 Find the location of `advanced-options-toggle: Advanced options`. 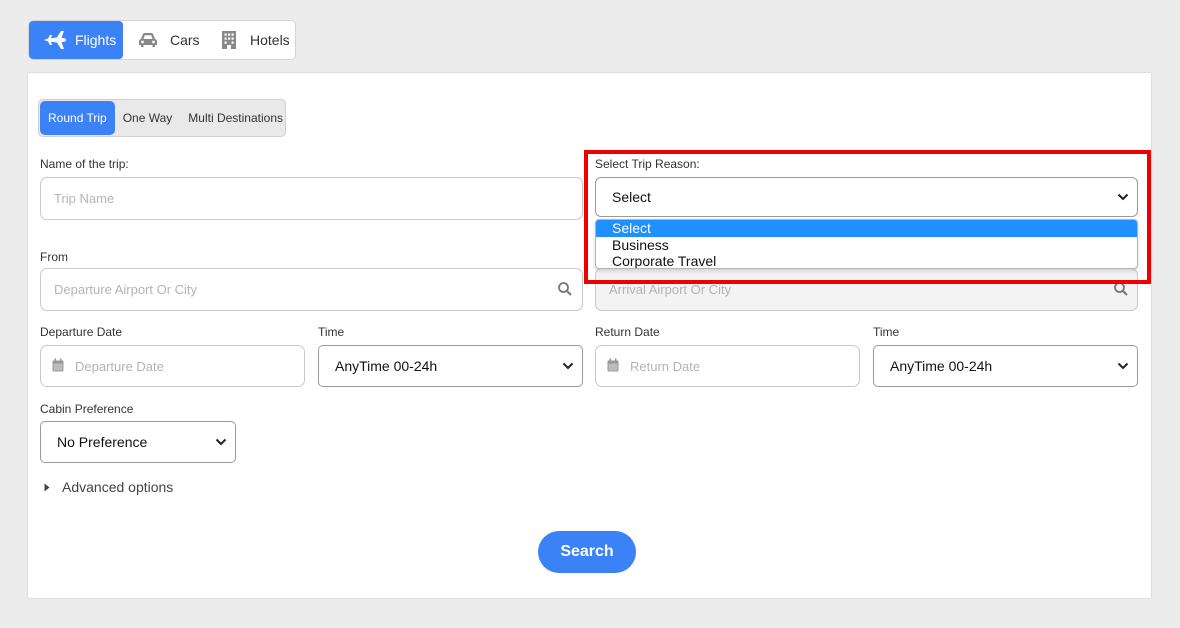

advanced-options-toggle: Advanced options is located at coordinates (108, 487).